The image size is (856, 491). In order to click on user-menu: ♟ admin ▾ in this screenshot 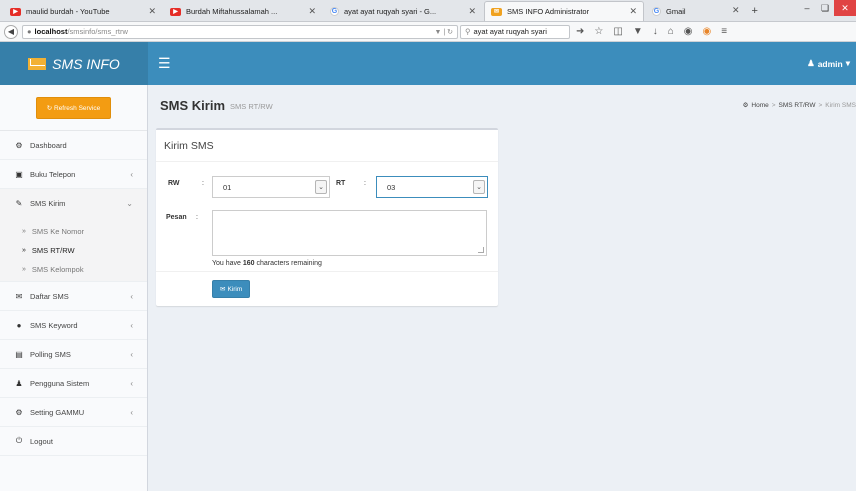, I will do `click(828, 63)`.